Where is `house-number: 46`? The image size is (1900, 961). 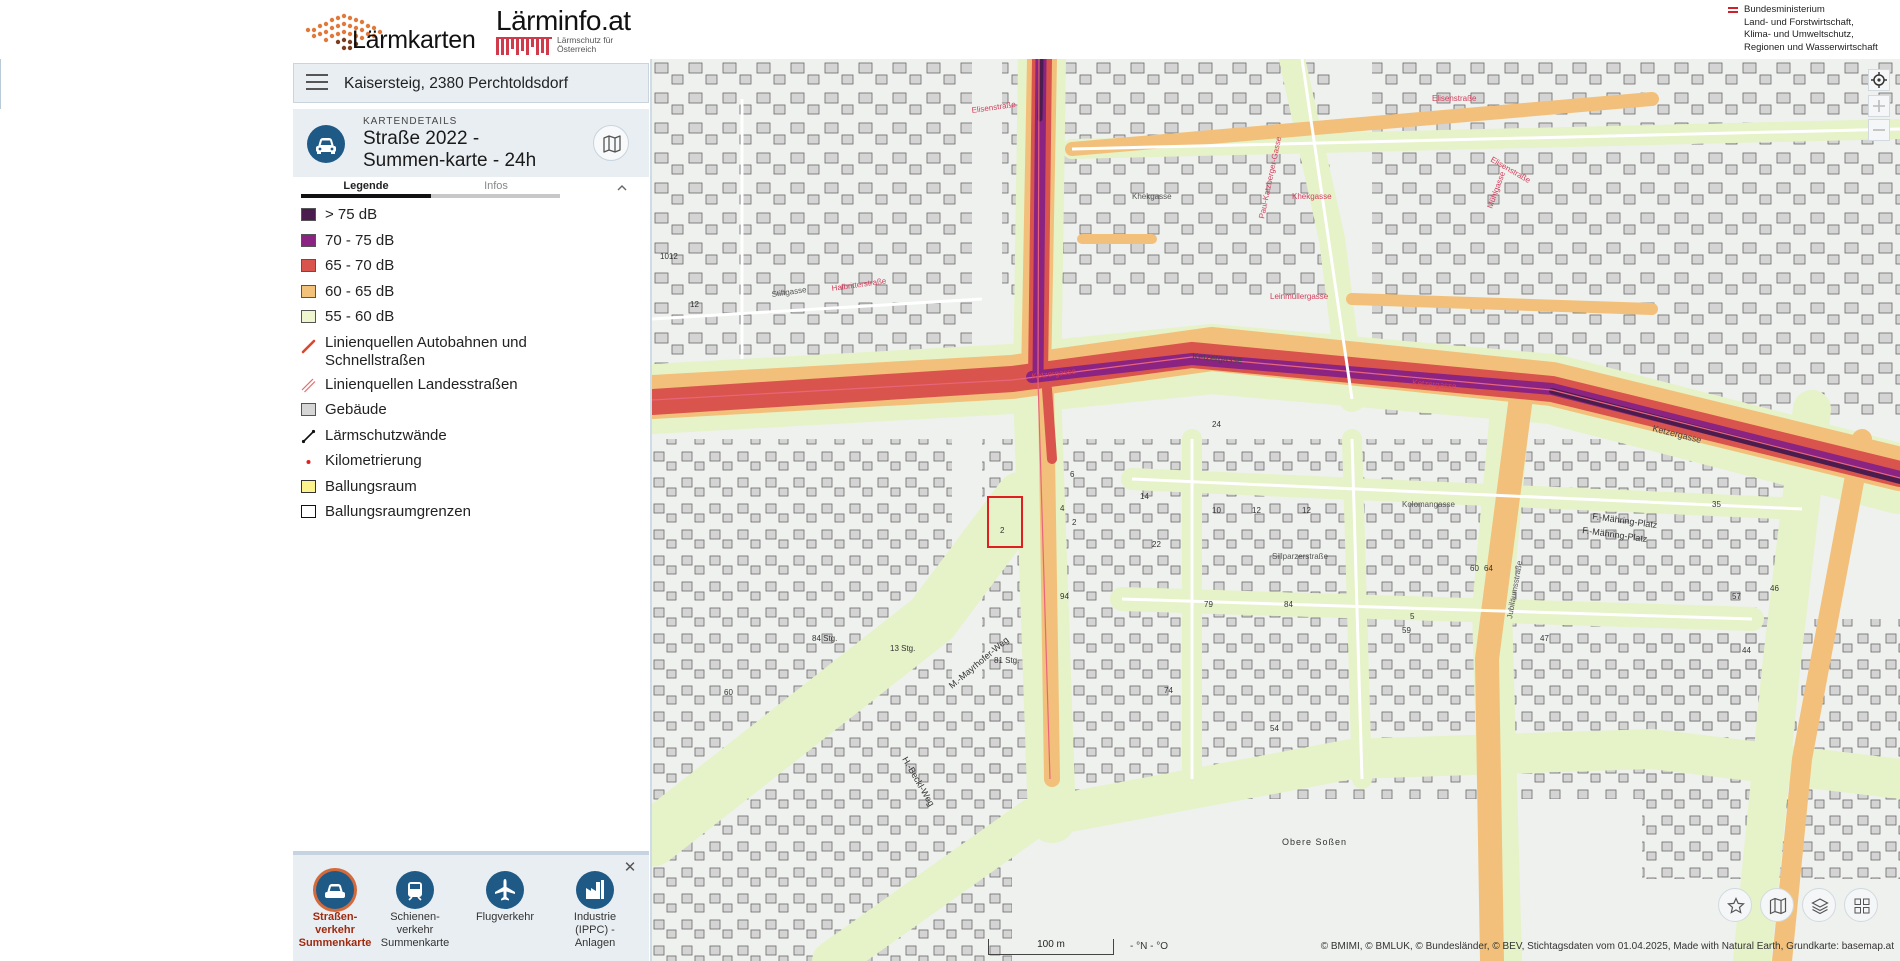 house-number: 46 is located at coordinates (1774, 588).